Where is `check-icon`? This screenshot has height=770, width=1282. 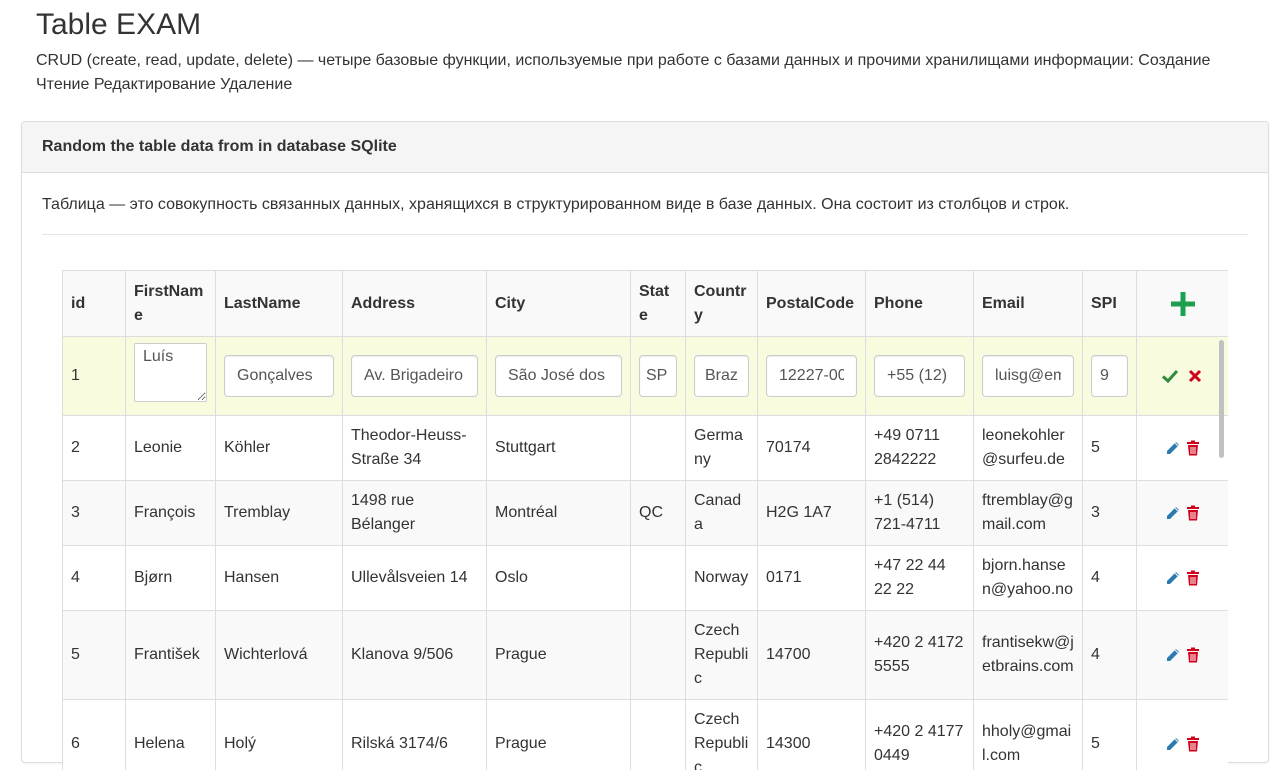 check-icon is located at coordinates (1170, 376).